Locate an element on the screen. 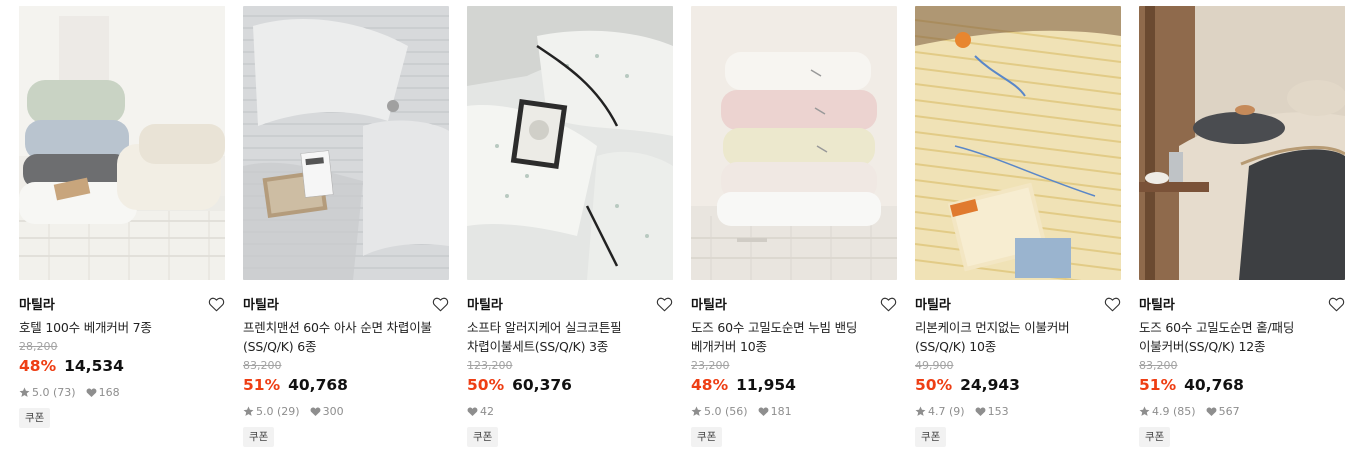  price-row: 48% 11,954 is located at coordinates (794, 385).